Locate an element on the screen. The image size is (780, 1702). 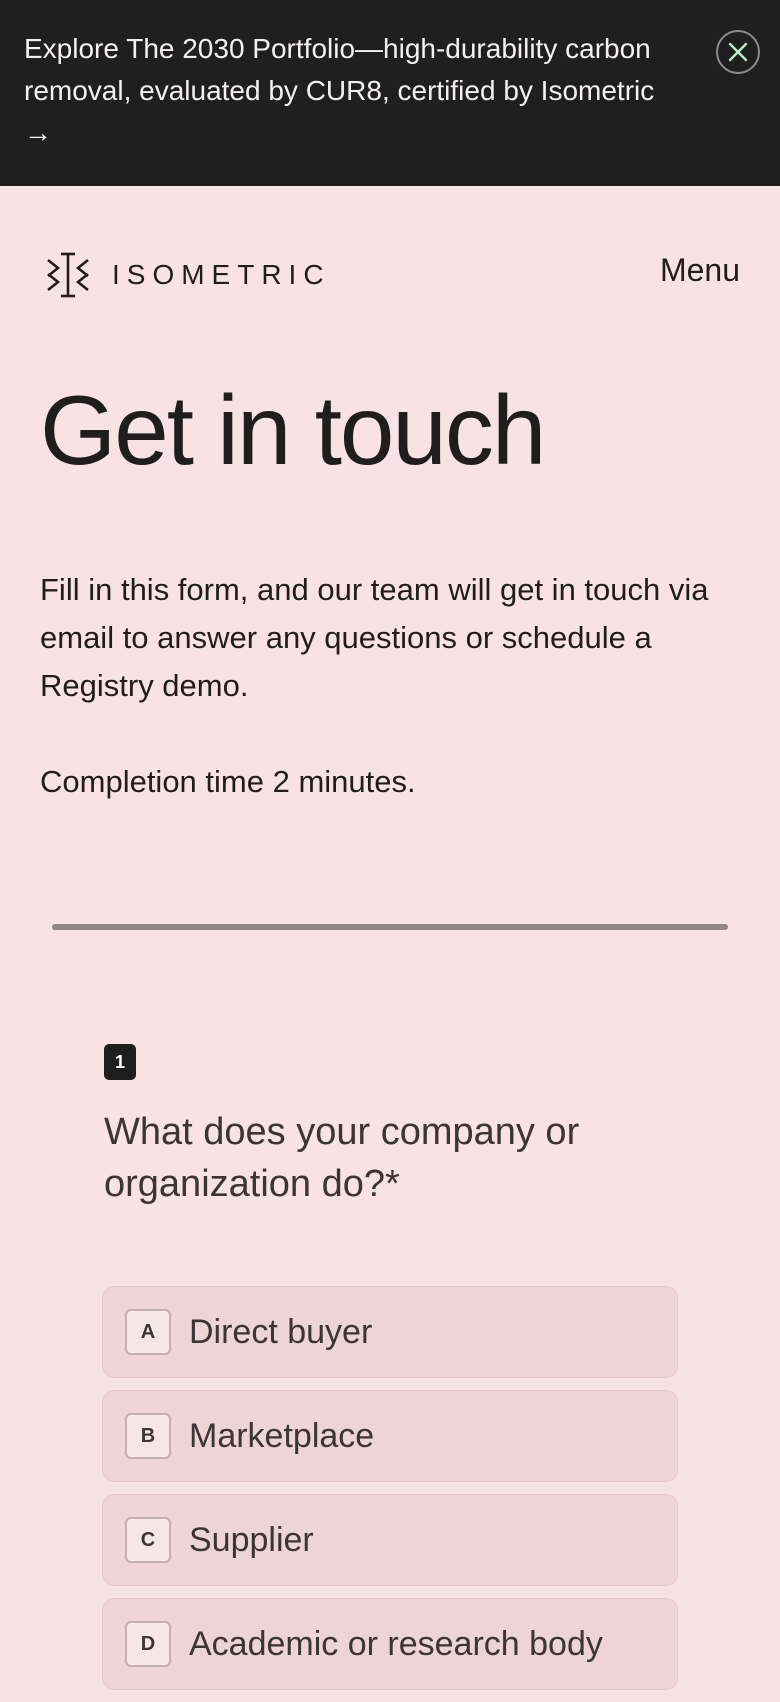
option-label: Academic or research body is located at coordinates (396, 1643).